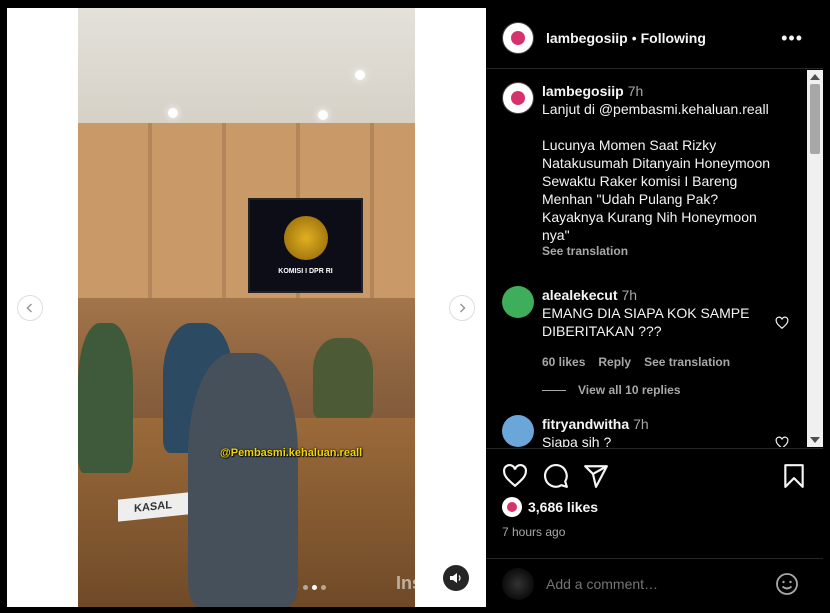  I want to click on speaker-icon, so click(455, 578).